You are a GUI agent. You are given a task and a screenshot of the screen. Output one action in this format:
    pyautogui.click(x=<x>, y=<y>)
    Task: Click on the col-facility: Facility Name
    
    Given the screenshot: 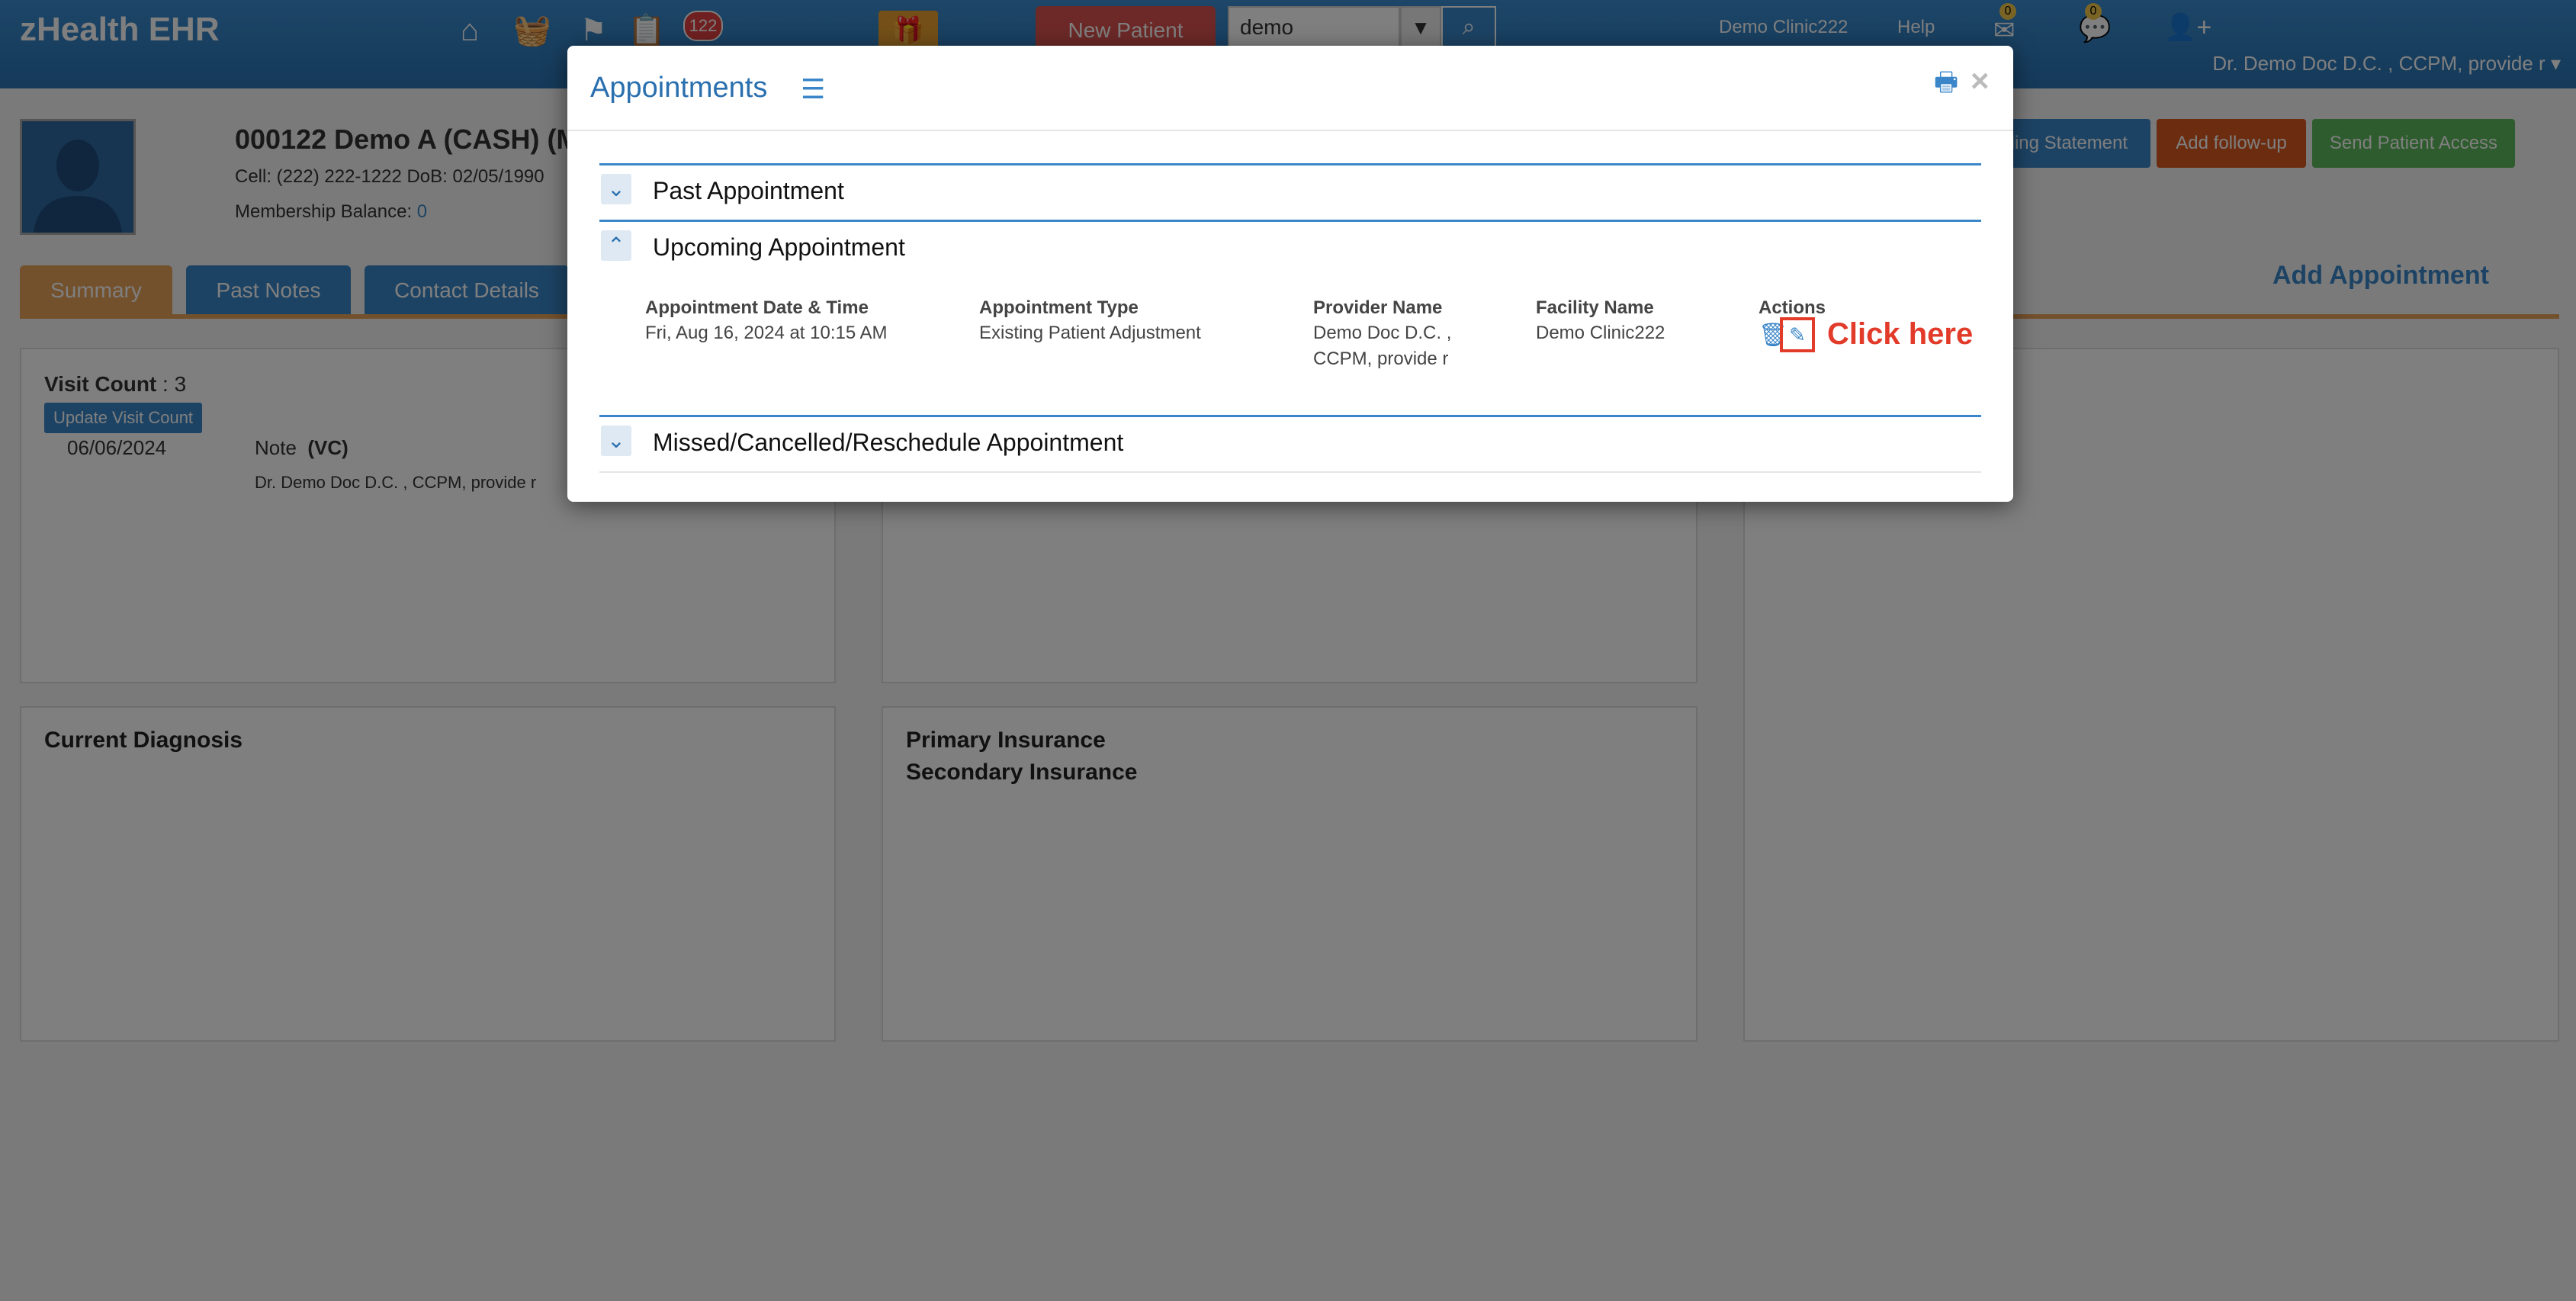 What is the action you would take?
    pyautogui.click(x=1595, y=307)
    